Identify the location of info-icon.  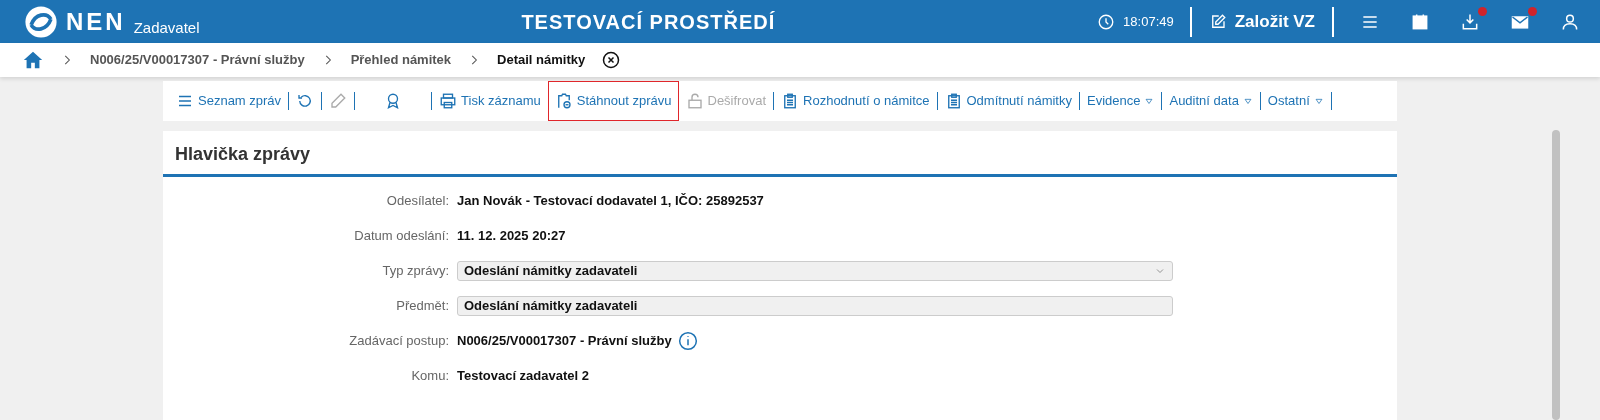
(687, 340).